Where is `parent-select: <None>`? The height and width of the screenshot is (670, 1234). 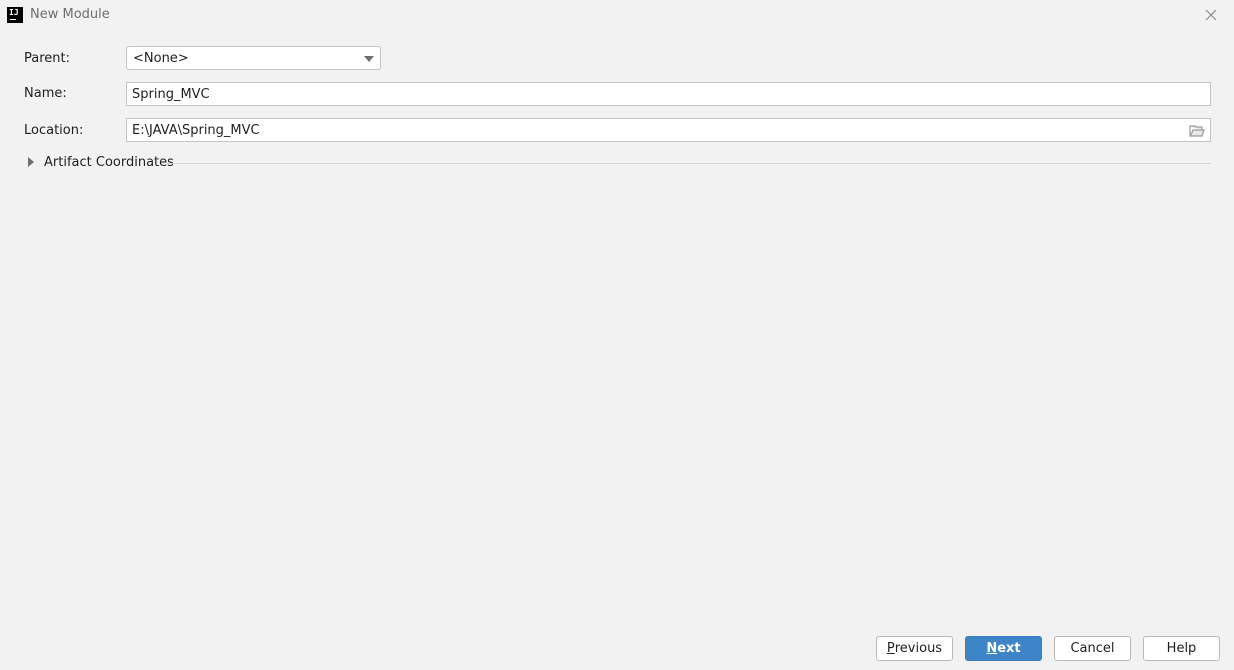
parent-select: <None> is located at coordinates (253, 58).